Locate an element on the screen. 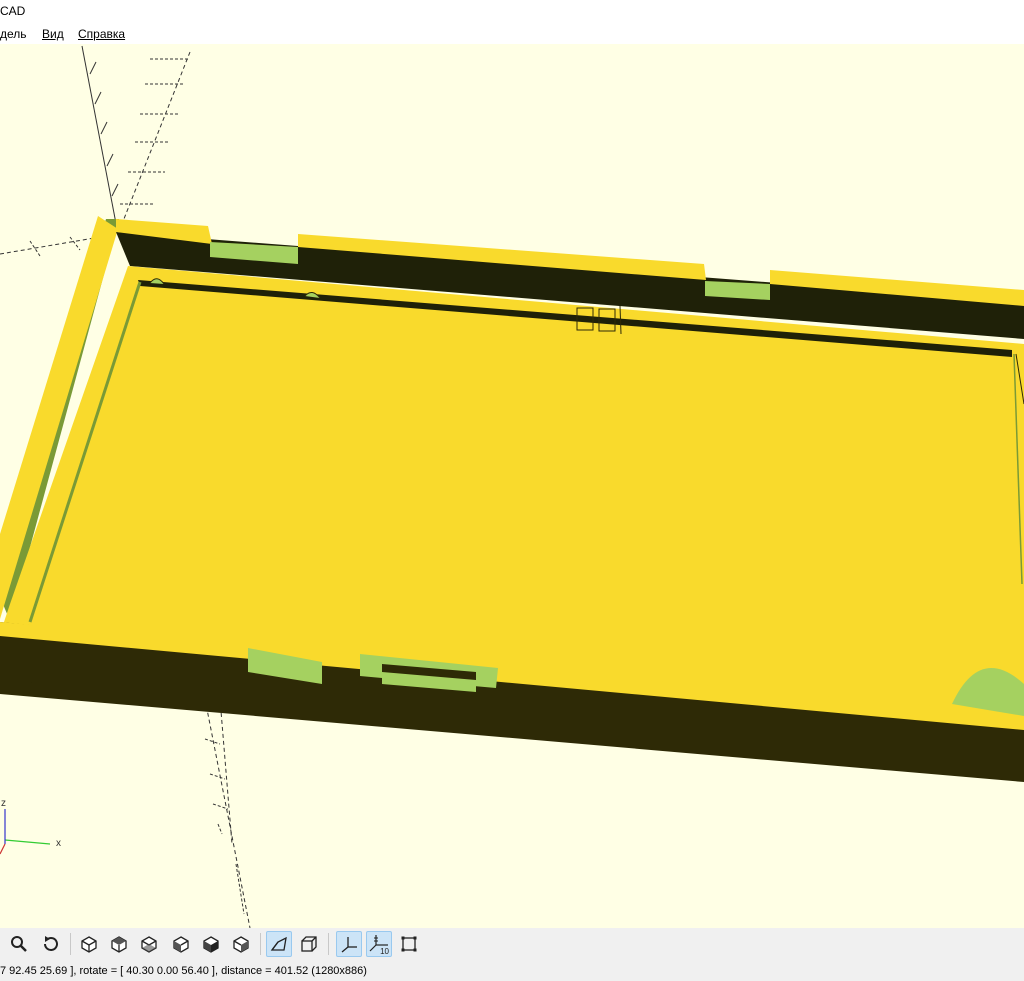 The image size is (1024, 981). view-bottom-icon is located at coordinates (149, 944).